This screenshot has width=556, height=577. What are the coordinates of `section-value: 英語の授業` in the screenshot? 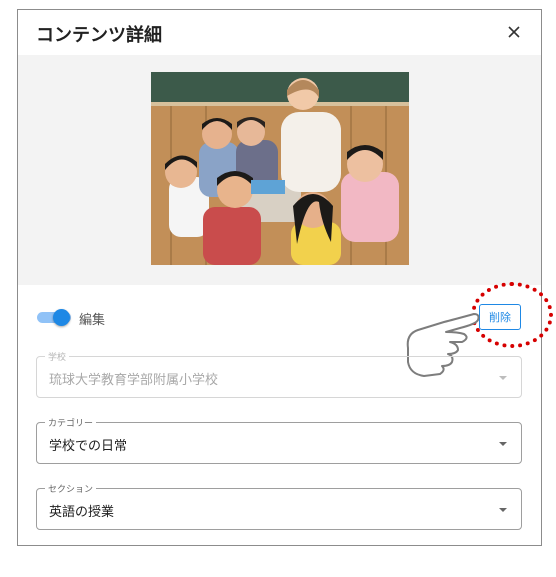 It's located at (82, 512).